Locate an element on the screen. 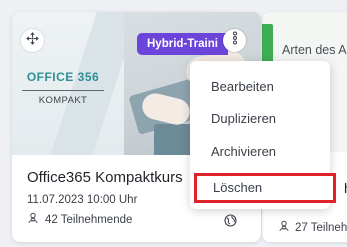 Image resolution: width=347 pixels, height=247 pixels. course-title: Office365 Kompaktkurs is located at coordinates (105, 177).